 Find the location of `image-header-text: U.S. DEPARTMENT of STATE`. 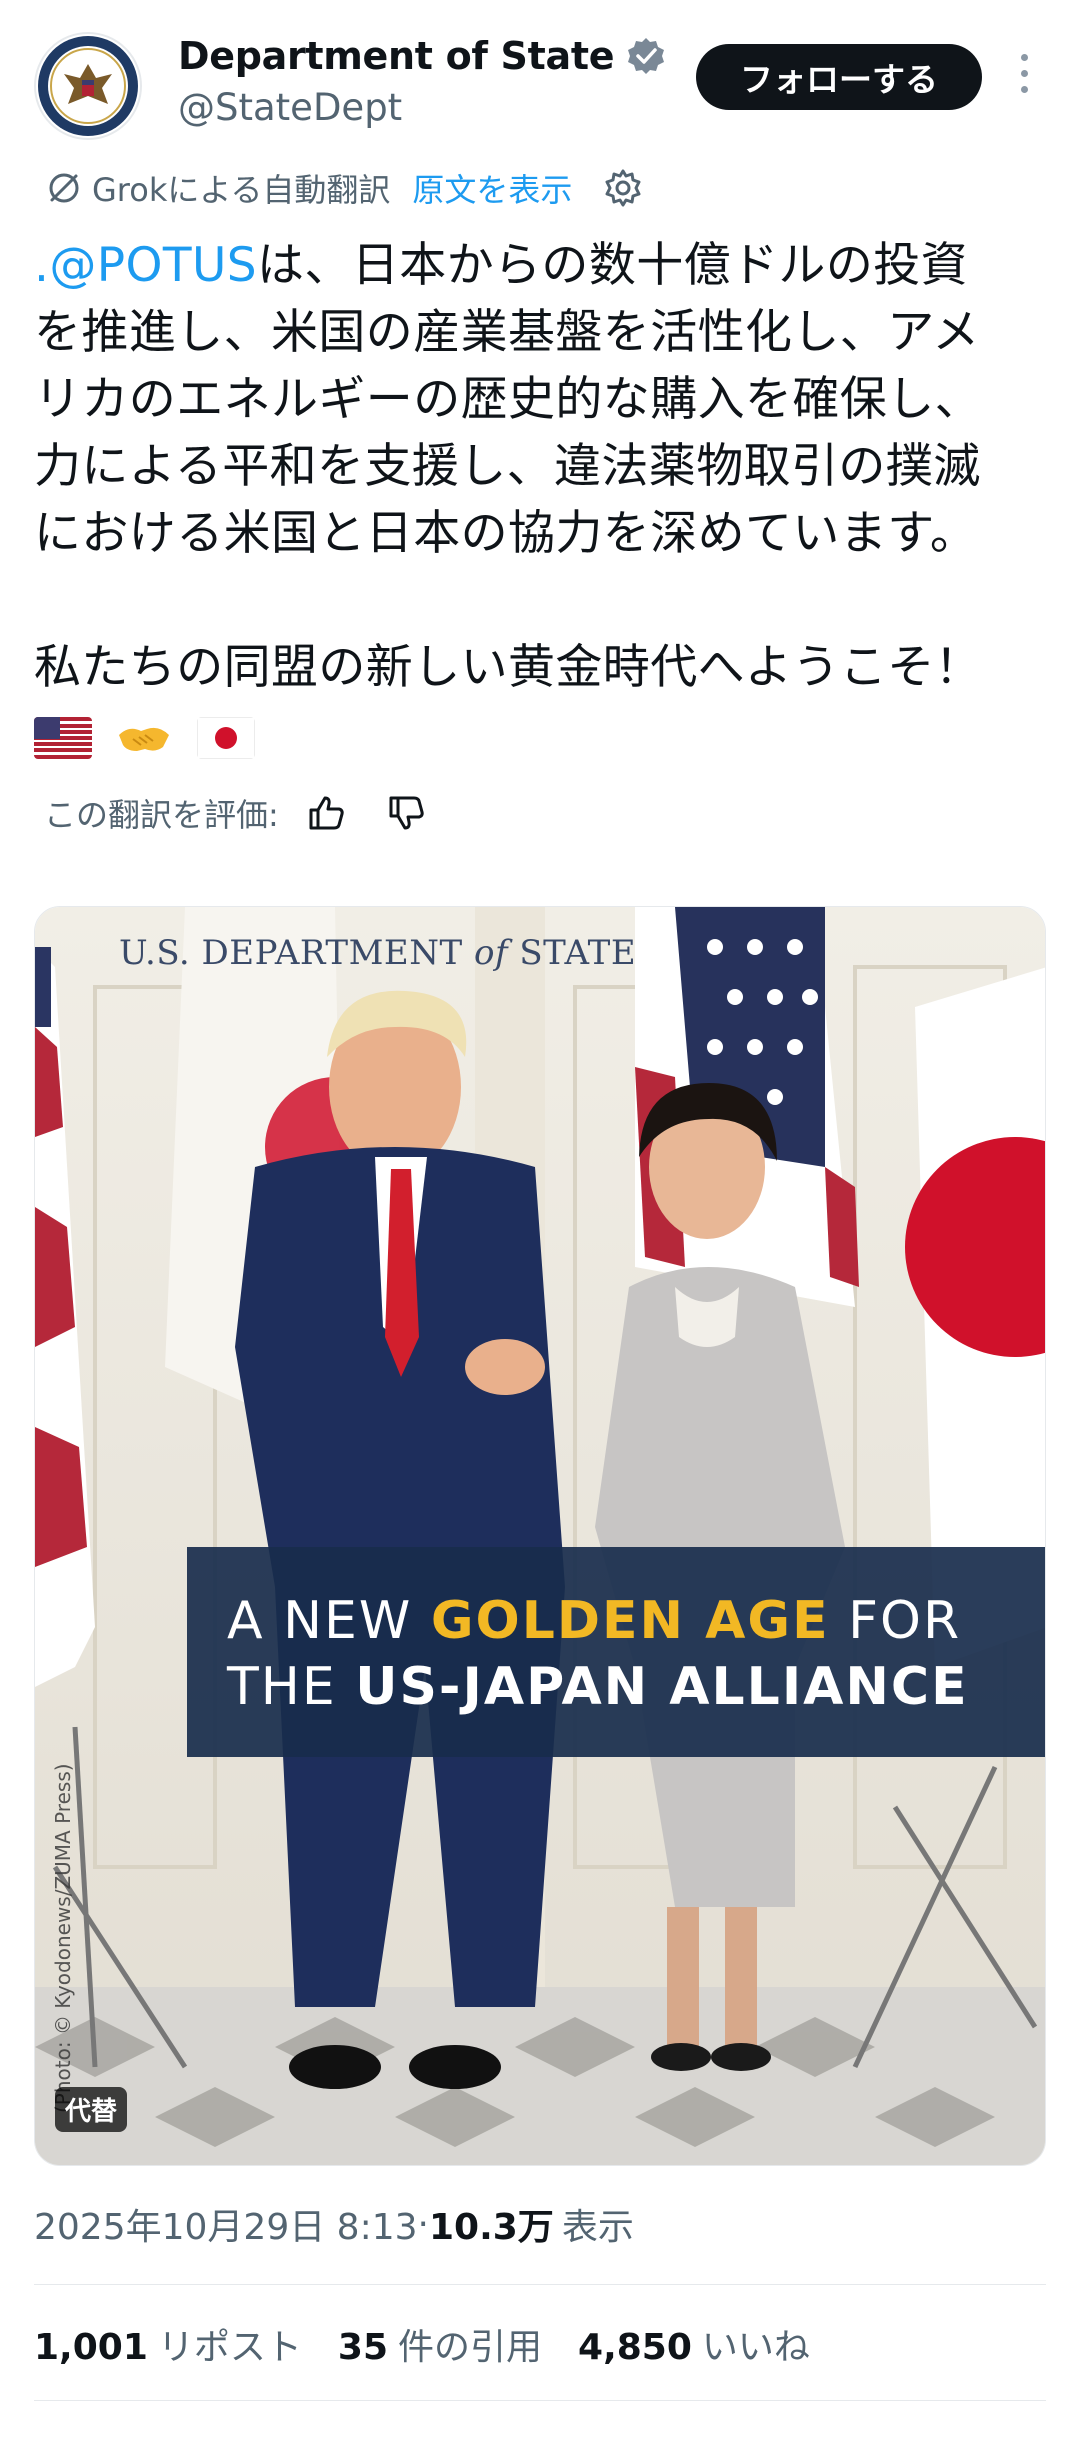

image-header-text: U.S. DEPARTMENT of STATE is located at coordinates (377, 953).